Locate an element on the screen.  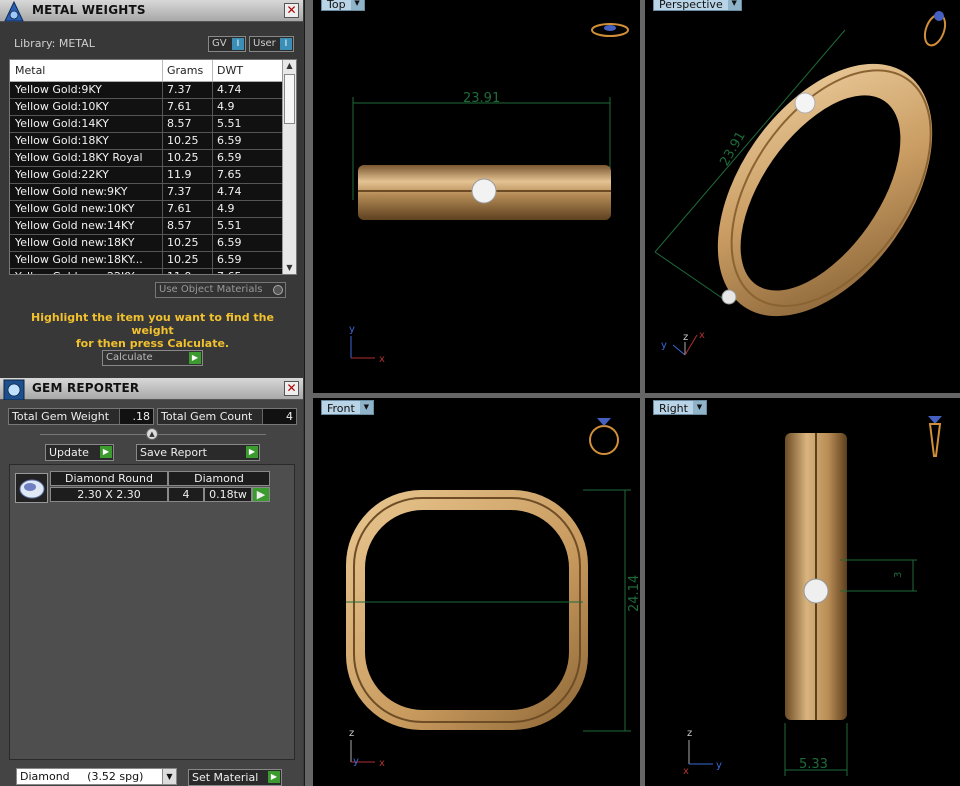
cell-metal: Yellow Gold:18KY is located at coordinates (62, 140).